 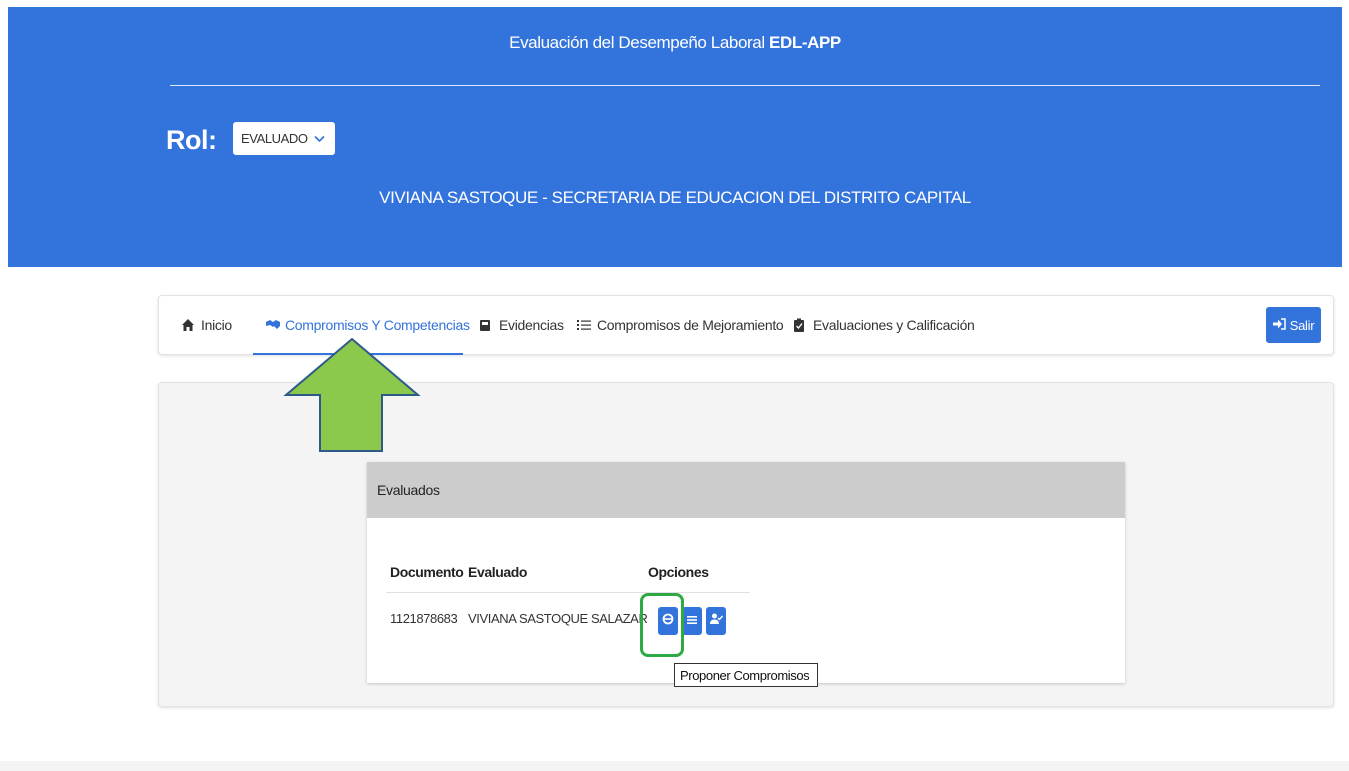 What do you see at coordinates (274, 138) in the screenshot?
I see `rol-select-value: EVALUADO` at bounding box center [274, 138].